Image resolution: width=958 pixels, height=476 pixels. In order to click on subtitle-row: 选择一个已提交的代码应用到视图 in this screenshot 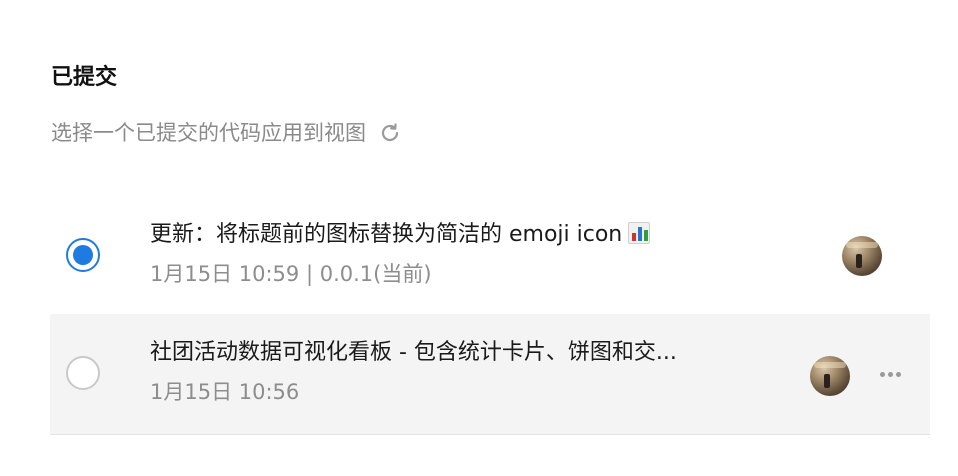, I will do `click(226, 133)`.